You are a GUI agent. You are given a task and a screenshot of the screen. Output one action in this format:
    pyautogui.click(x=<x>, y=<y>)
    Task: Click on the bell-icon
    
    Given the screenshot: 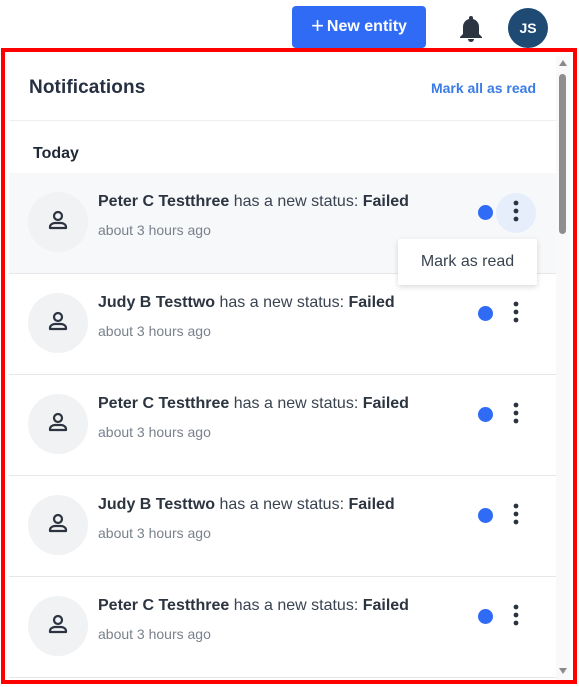 What is the action you would take?
    pyautogui.click(x=471, y=29)
    